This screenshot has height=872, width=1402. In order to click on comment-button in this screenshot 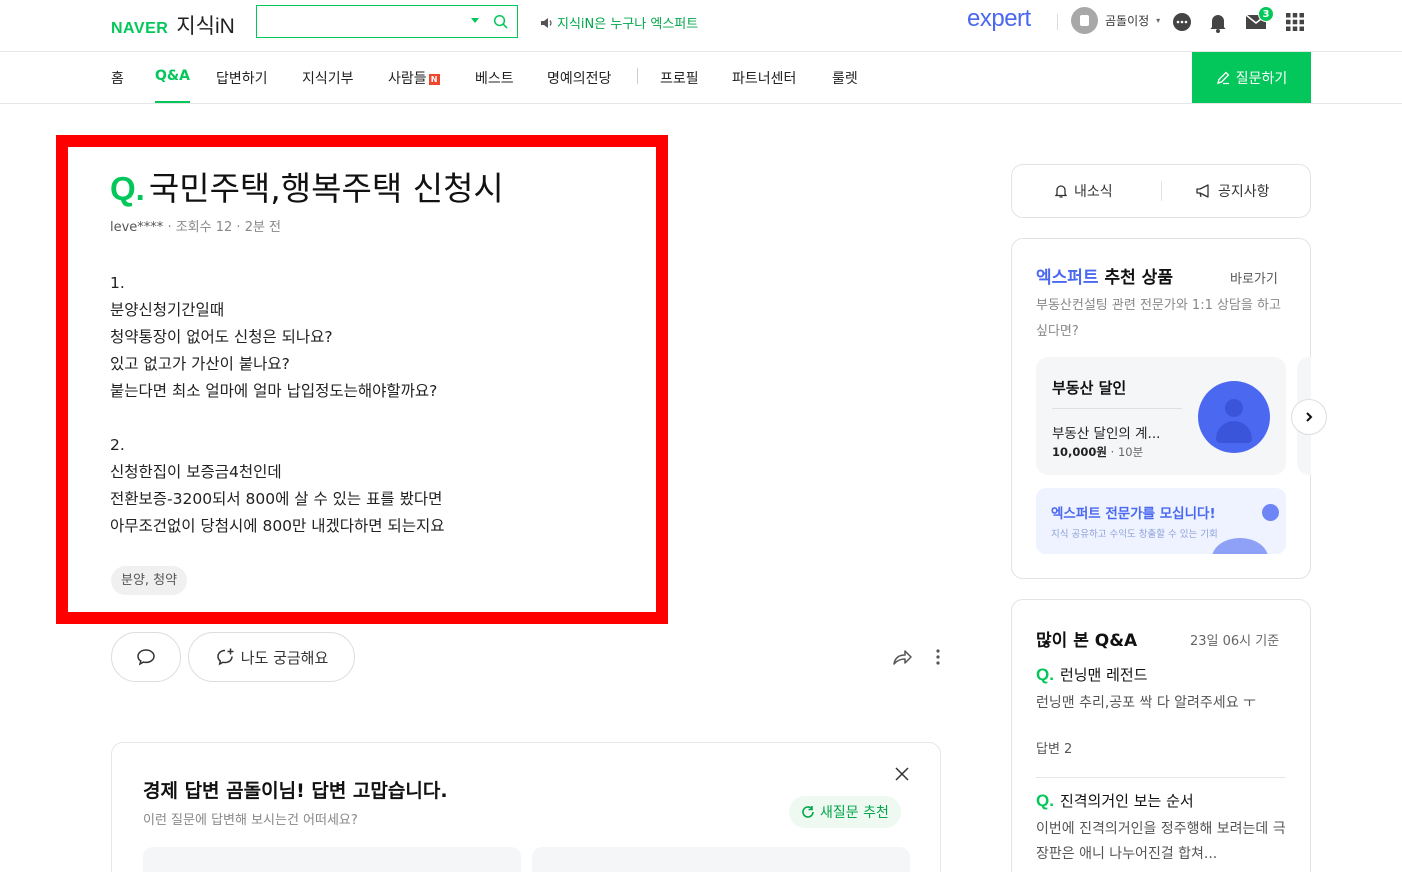, I will do `click(146, 657)`.